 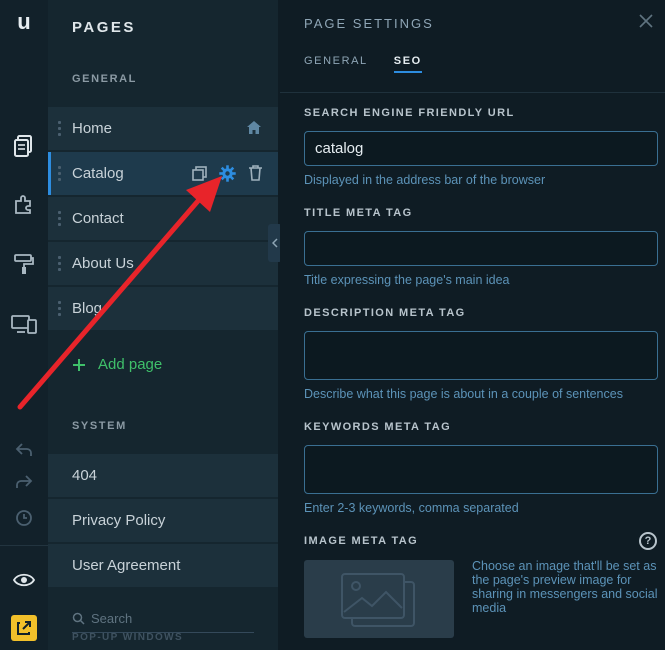 What do you see at coordinates (79, 364) in the screenshot?
I see `plus-icon` at bounding box center [79, 364].